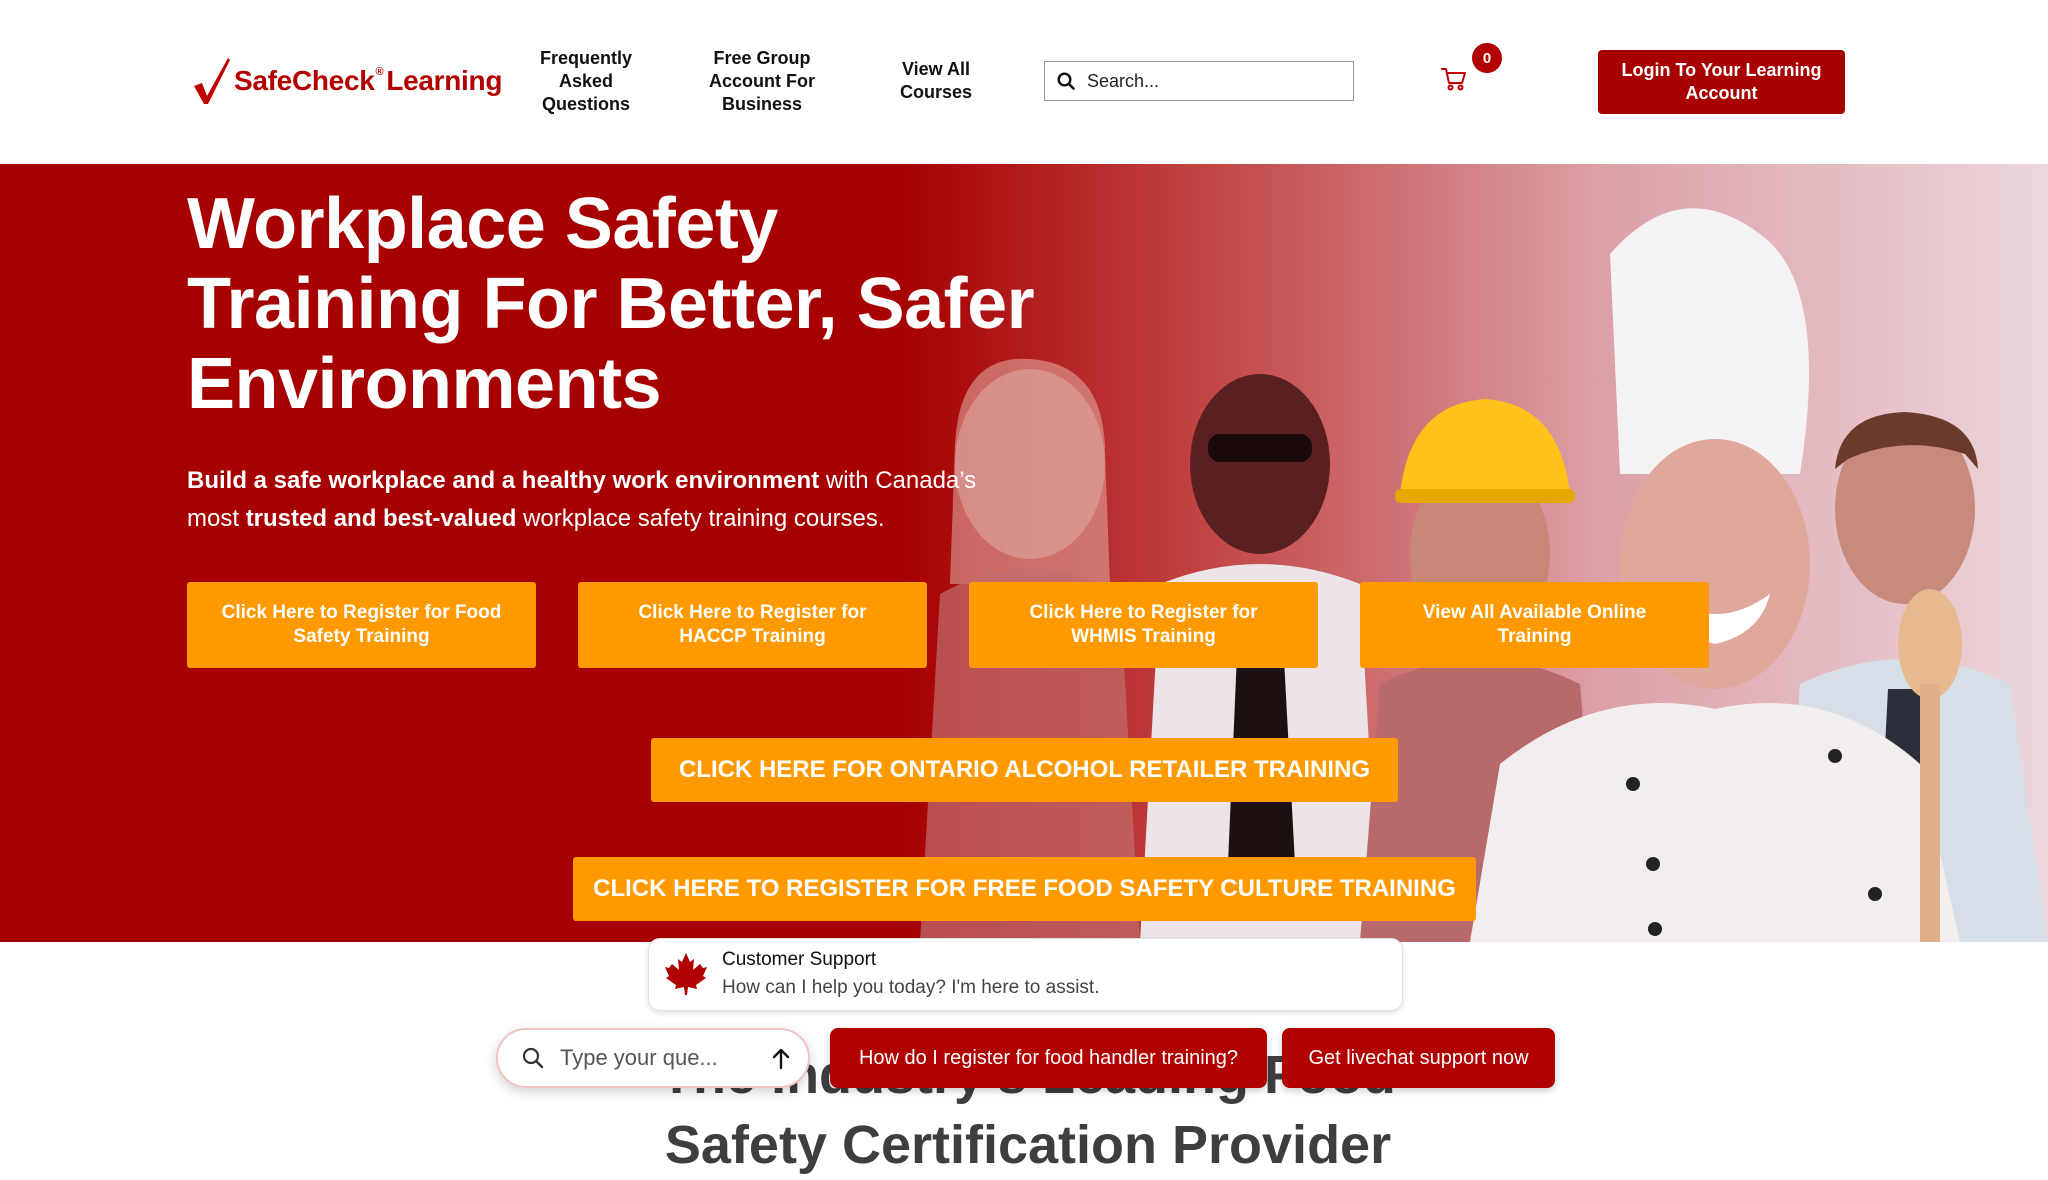 This screenshot has height=1180, width=2048. Describe the element at coordinates (762, 81) in the screenshot. I see `nav-group-account-link: Free Group Account For Business` at that location.